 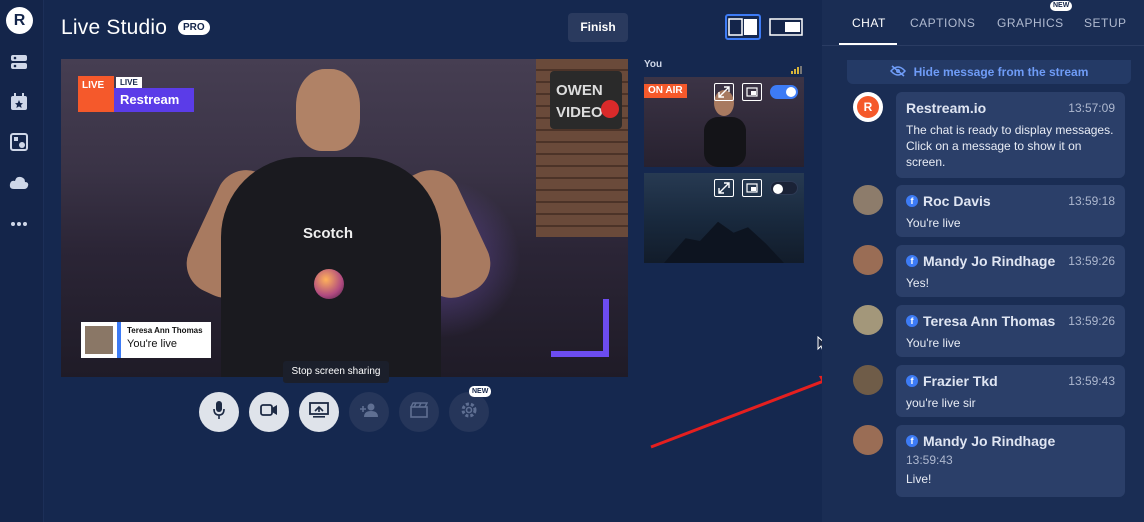 I want to click on message-text: Live!, so click(x=919, y=479).